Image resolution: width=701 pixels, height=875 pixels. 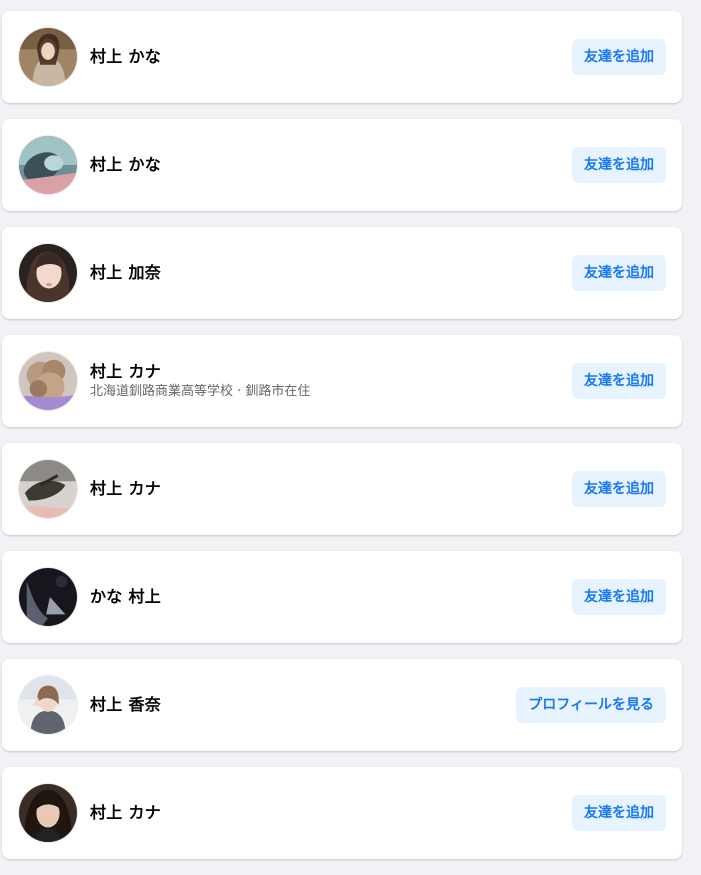 I want to click on person-info: かな 村上, so click(x=331, y=597).